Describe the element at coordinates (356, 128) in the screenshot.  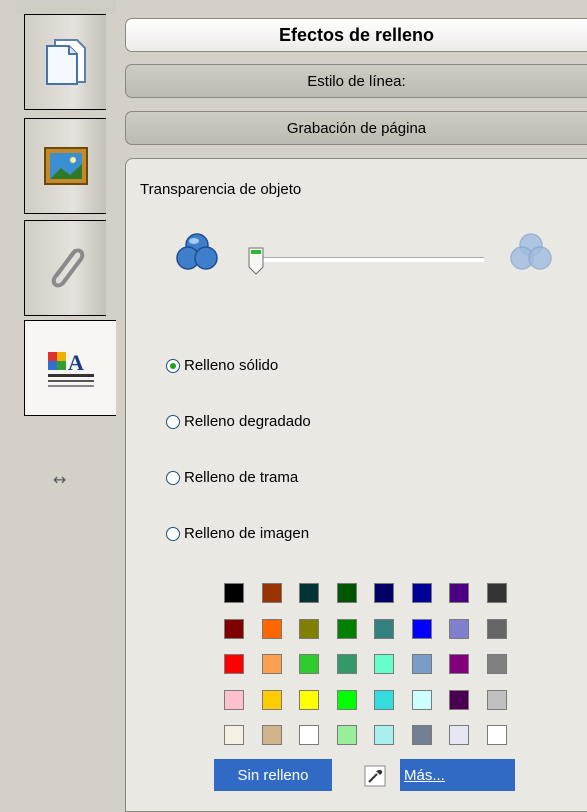
I see `section-page-recording-header: Grabación de página` at that location.